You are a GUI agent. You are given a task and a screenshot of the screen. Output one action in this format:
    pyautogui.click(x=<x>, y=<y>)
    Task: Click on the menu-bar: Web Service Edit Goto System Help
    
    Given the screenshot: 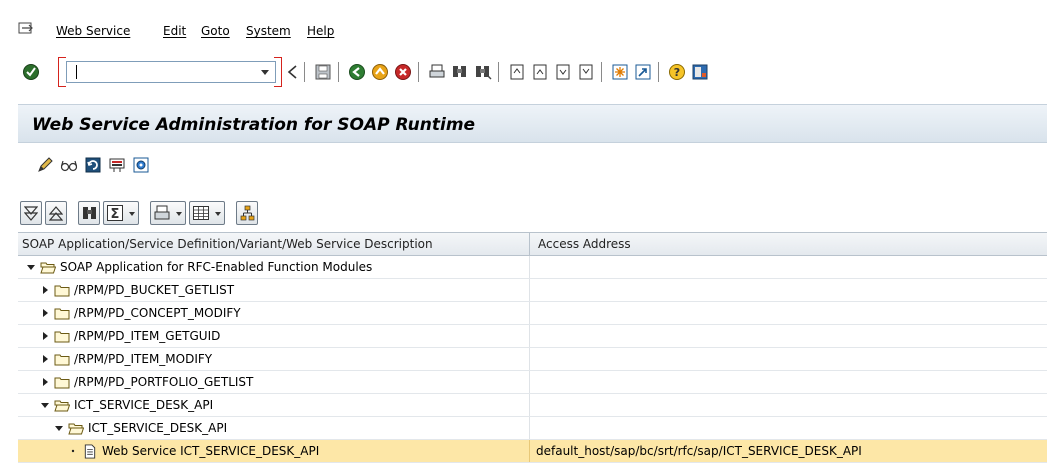 What is the action you would take?
    pyautogui.click(x=523, y=24)
    